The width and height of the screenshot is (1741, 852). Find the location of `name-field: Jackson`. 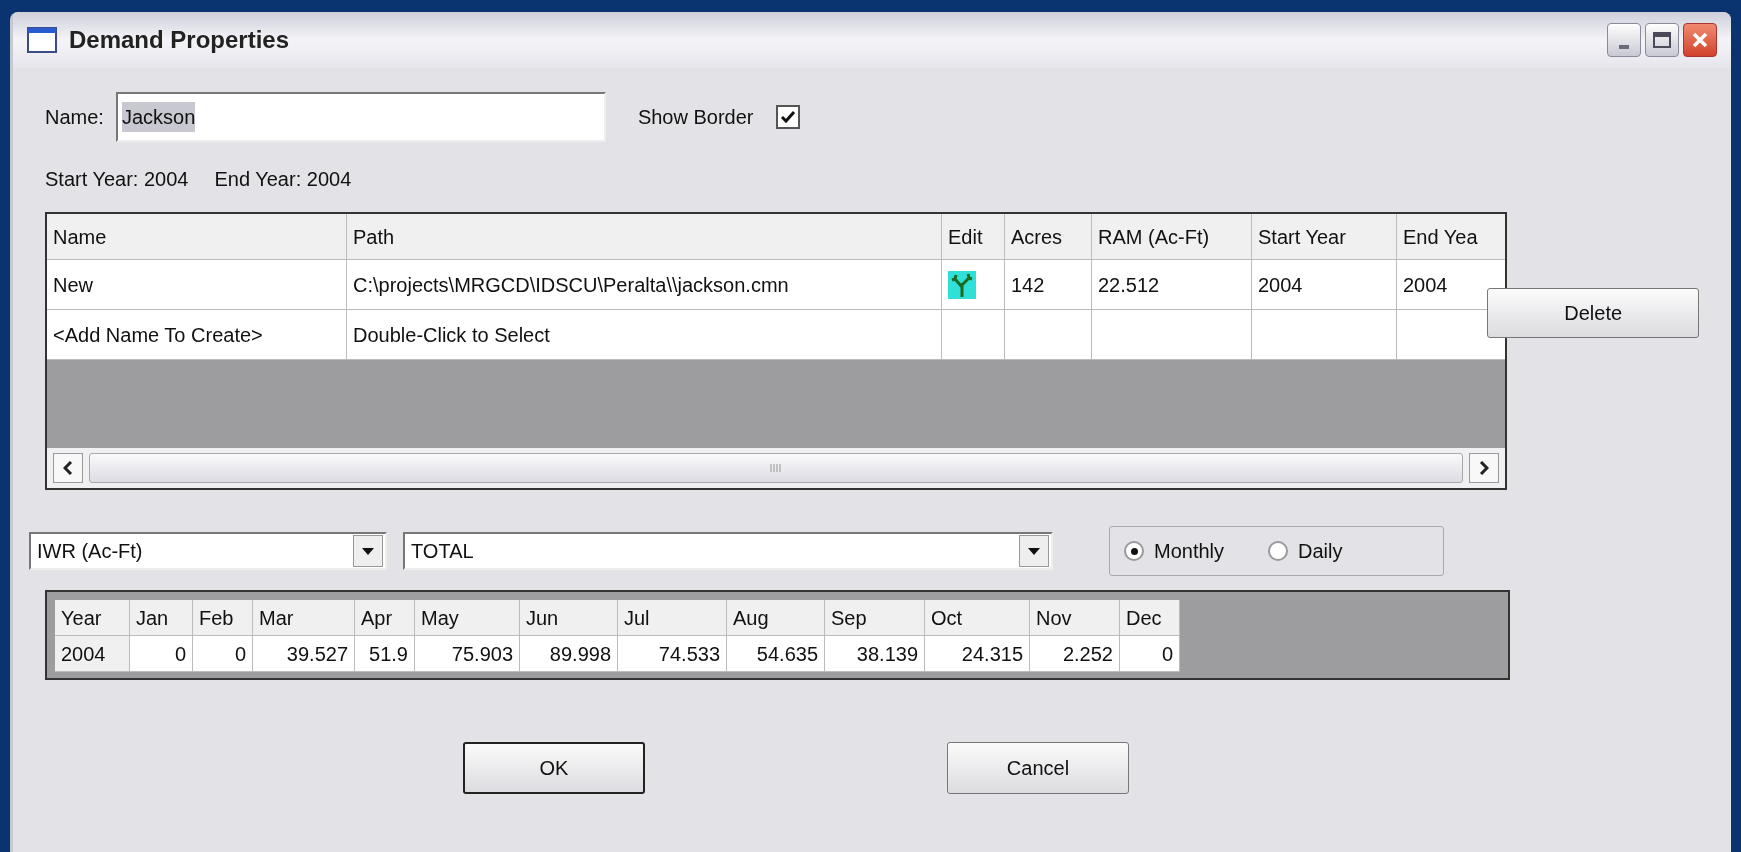

name-field: Jackson is located at coordinates (360, 117).